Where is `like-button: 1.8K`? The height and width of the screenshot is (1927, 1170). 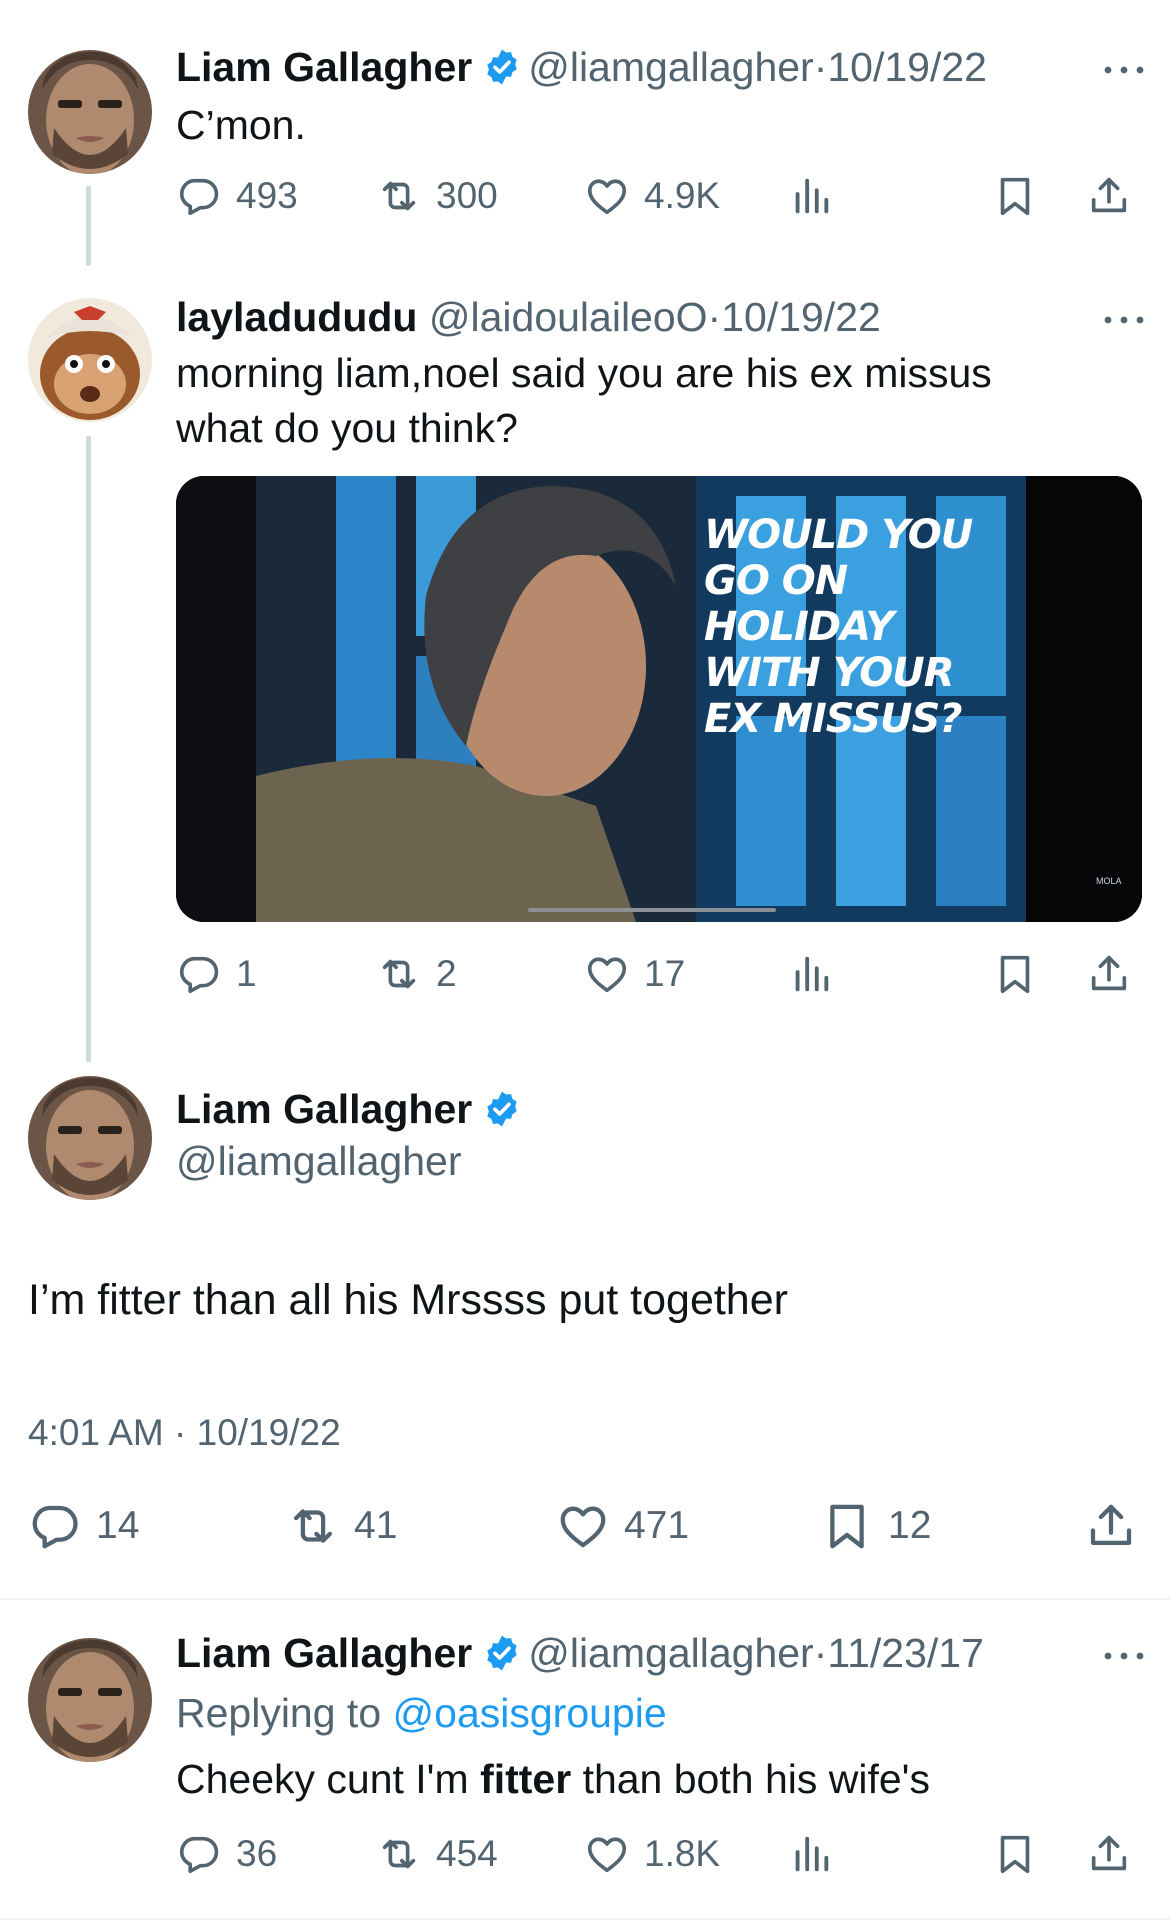
like-button: 1.8K is located at coordinates (652, 1854).